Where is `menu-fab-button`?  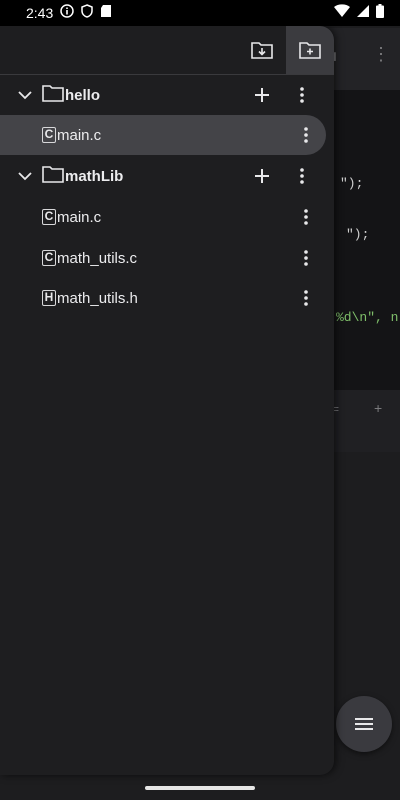 menu-fab-button is located at coordinates (364, 724).